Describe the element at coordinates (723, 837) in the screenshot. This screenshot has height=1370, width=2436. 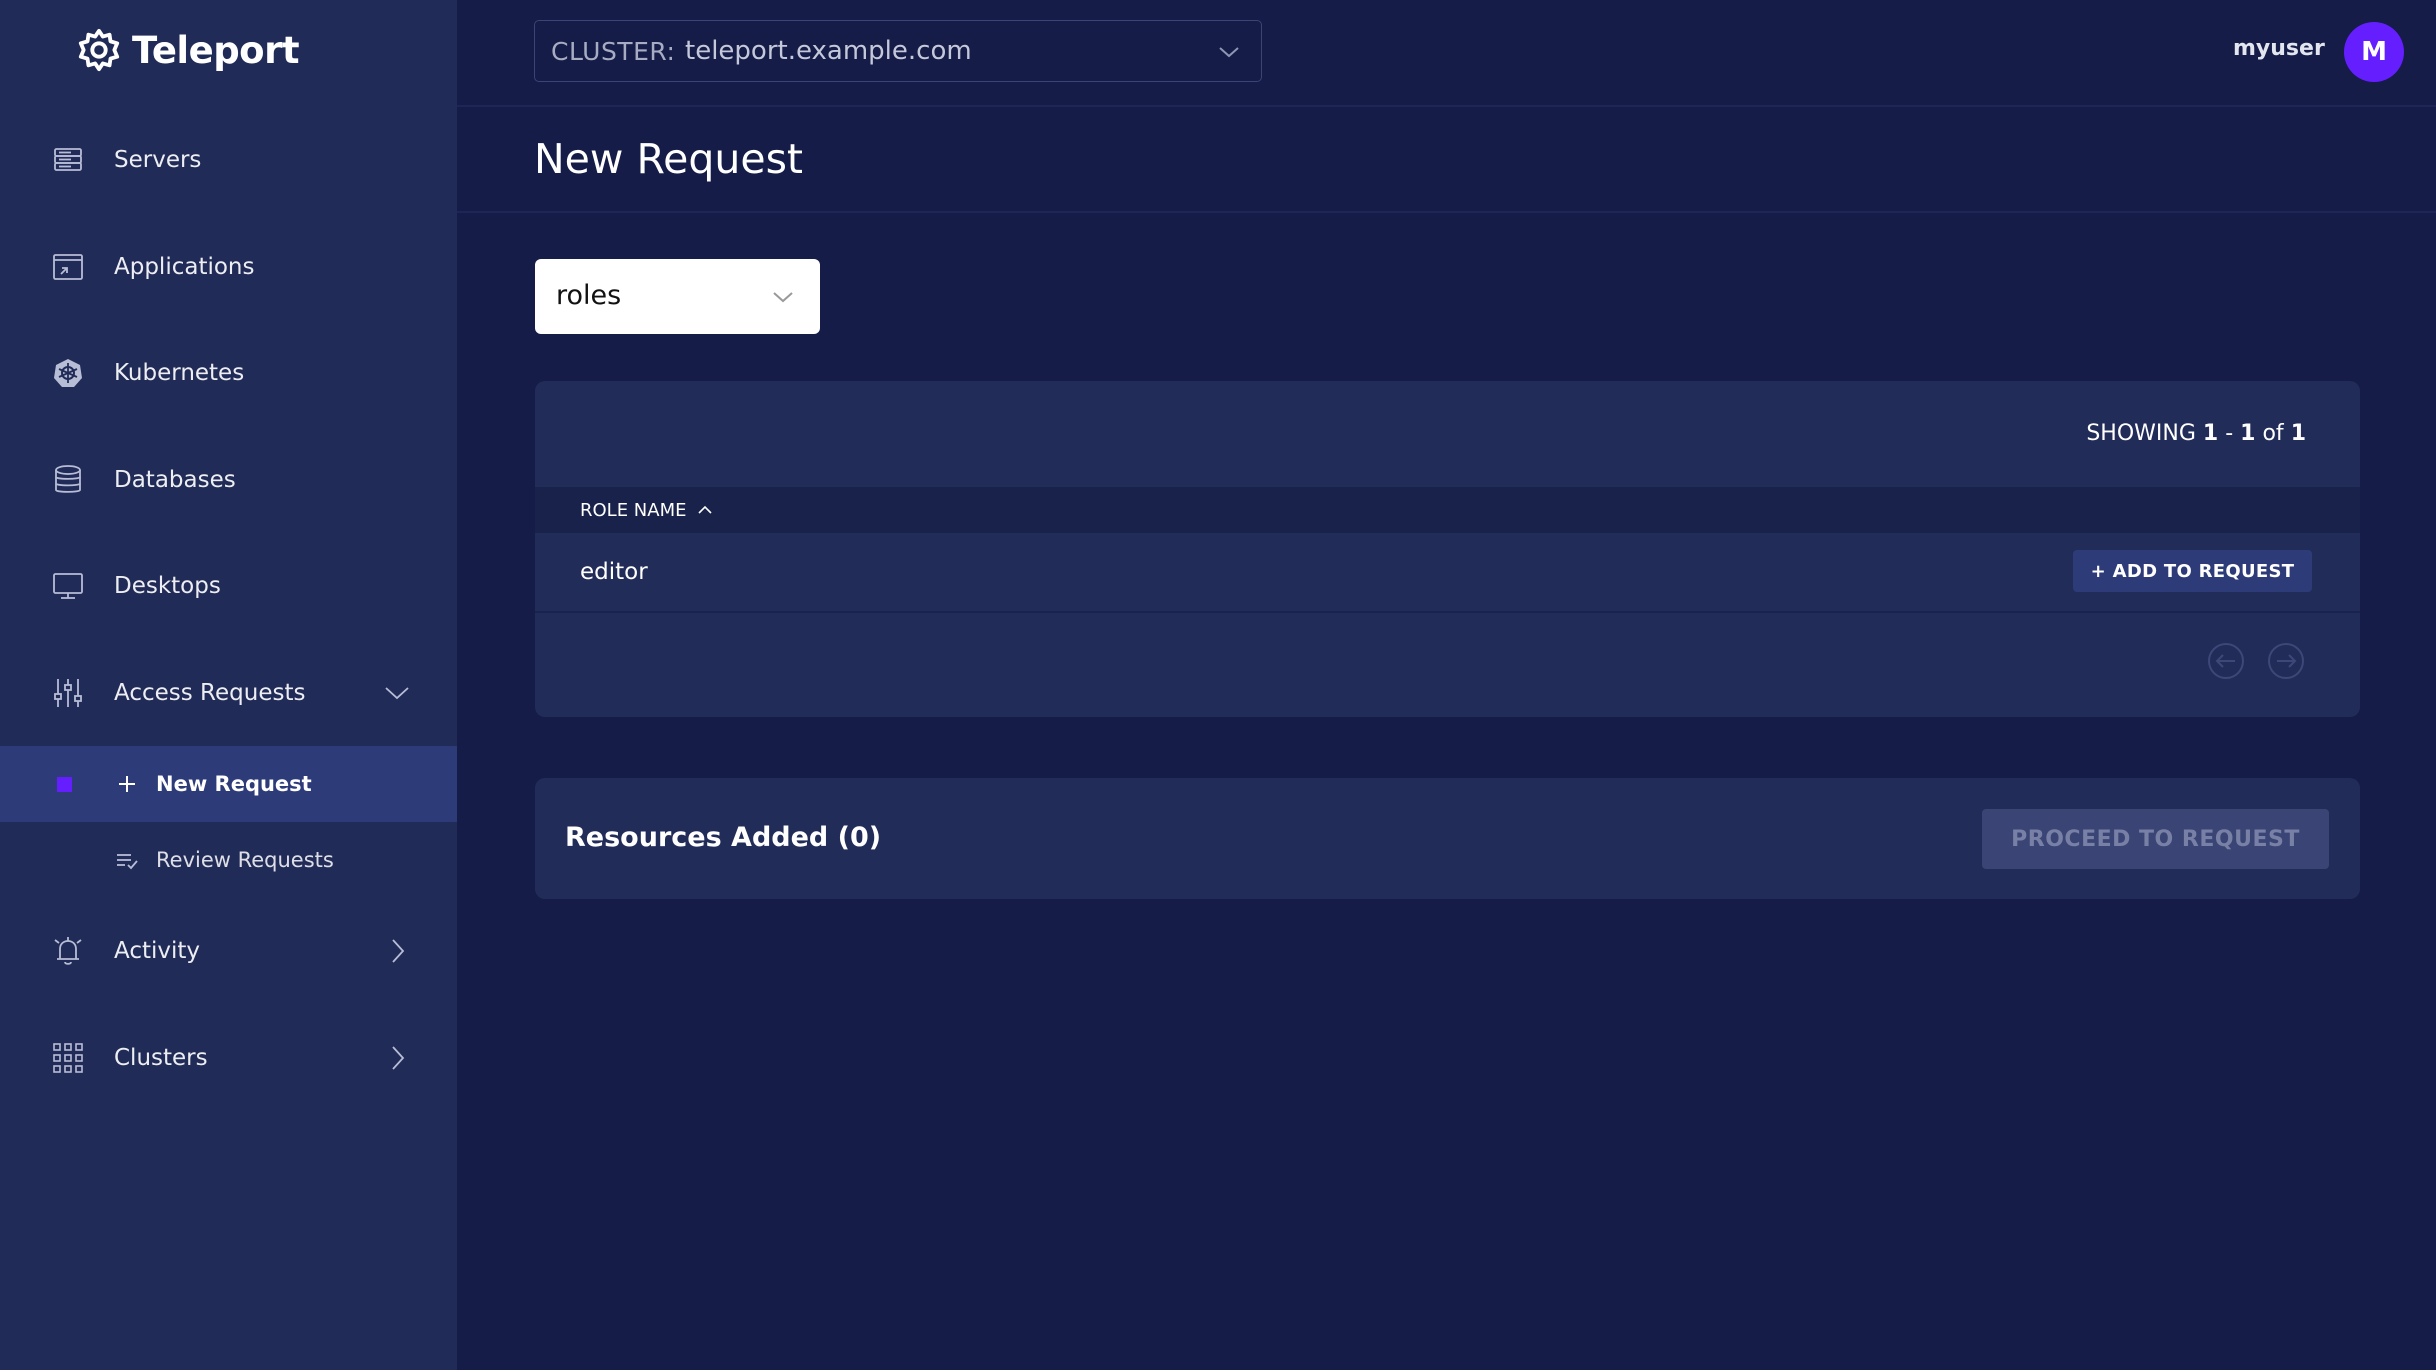
I see `resources-added-title: Resources Added (0)` at that location.